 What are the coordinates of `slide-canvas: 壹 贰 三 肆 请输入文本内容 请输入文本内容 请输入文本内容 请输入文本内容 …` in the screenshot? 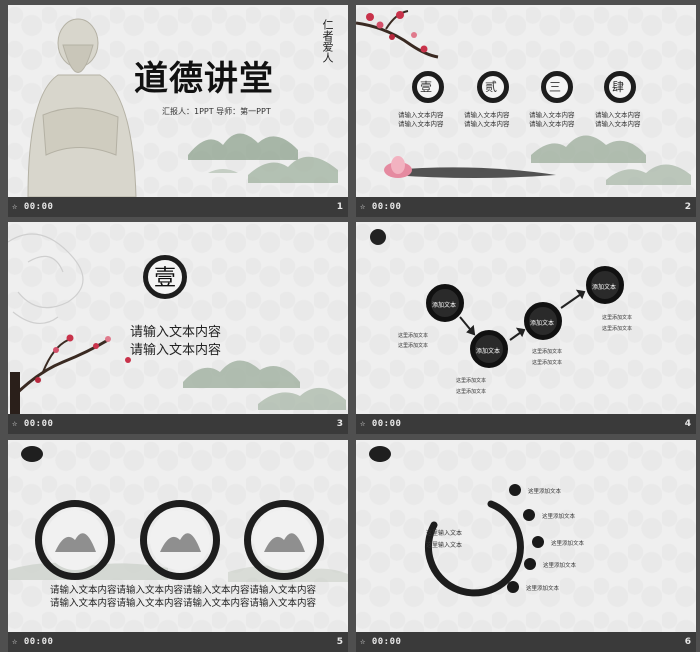 It's located at (526, 101).